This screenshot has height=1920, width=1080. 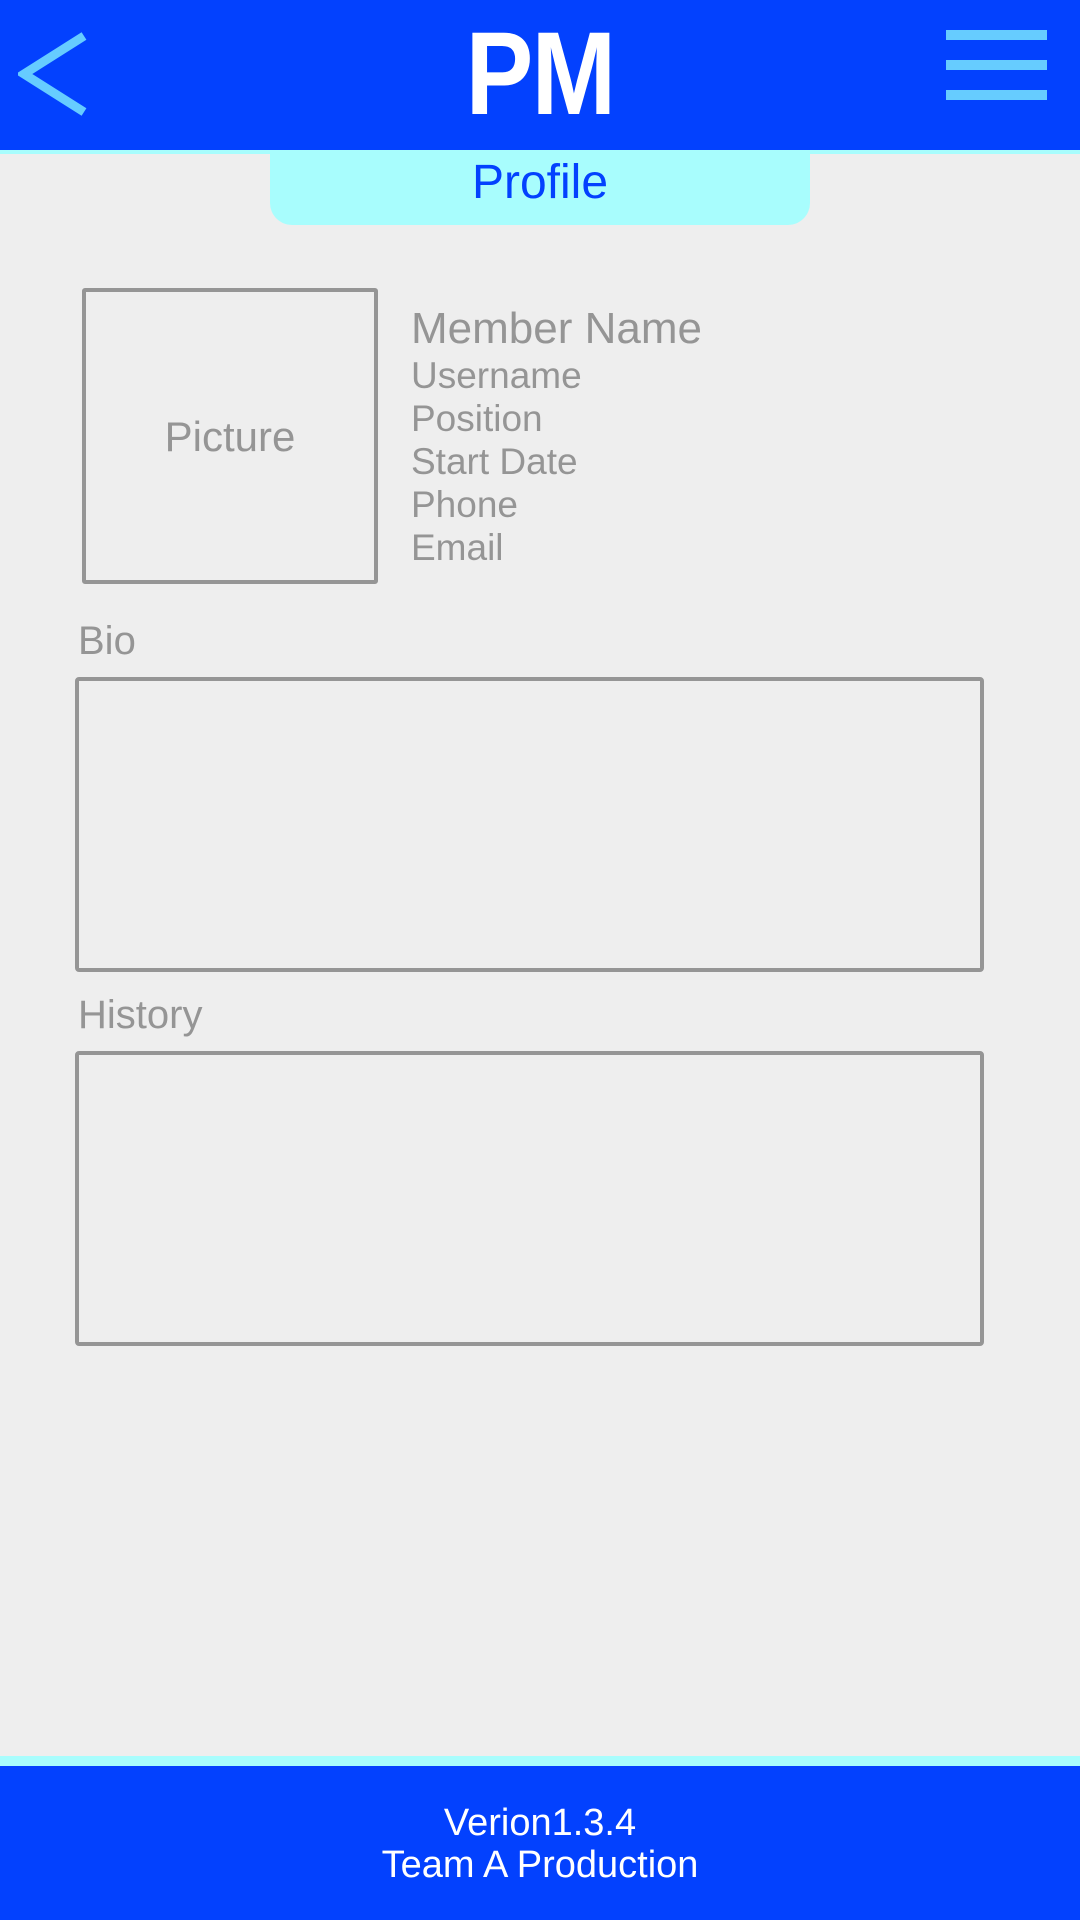 What do you see at coordinates (457, 547) in the screenshot?
I see `email-field: Email` at bounding box center [457, 547].